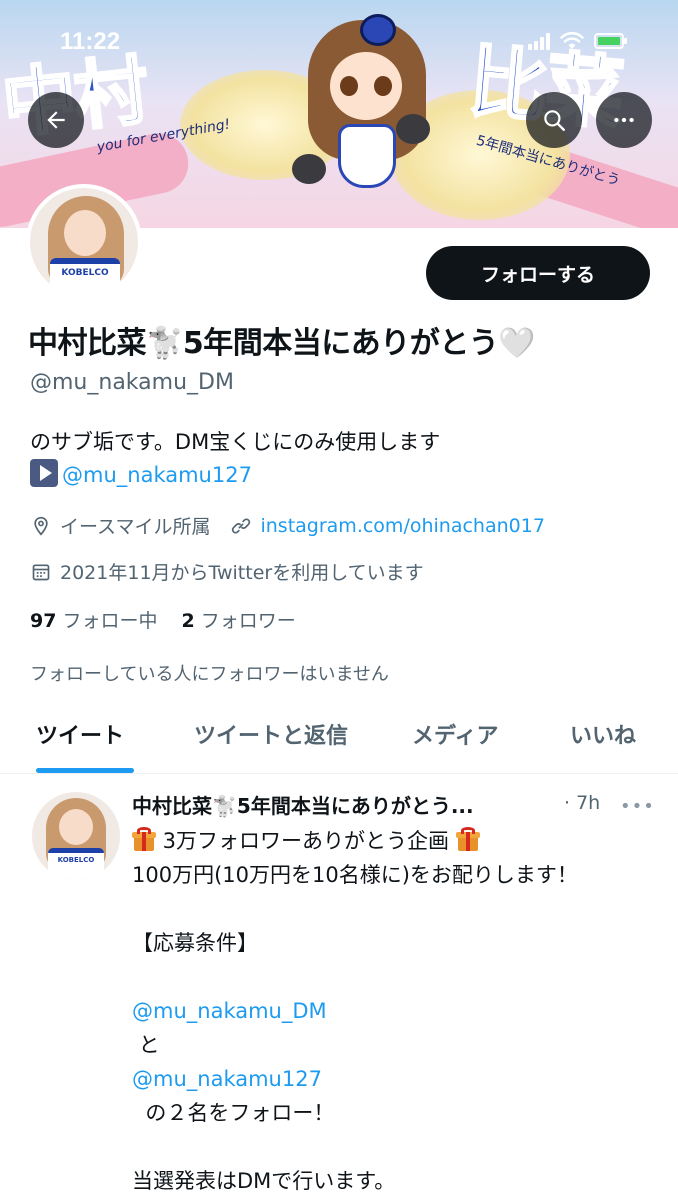 This screenshot has height=1200, width=678. I want to click on followers-you-know-note: フォローしている人にフォロワーはいません, so click(209, 674).